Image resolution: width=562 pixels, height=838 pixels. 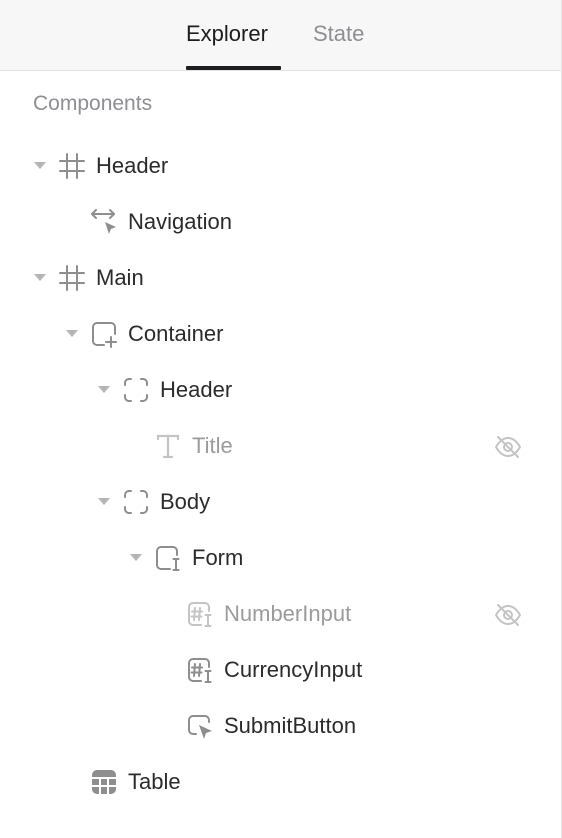 What do you see at coordinates (176, 333) in the screenshot?
I see `tree-item-label: Container` at bounding box center [176, 333].